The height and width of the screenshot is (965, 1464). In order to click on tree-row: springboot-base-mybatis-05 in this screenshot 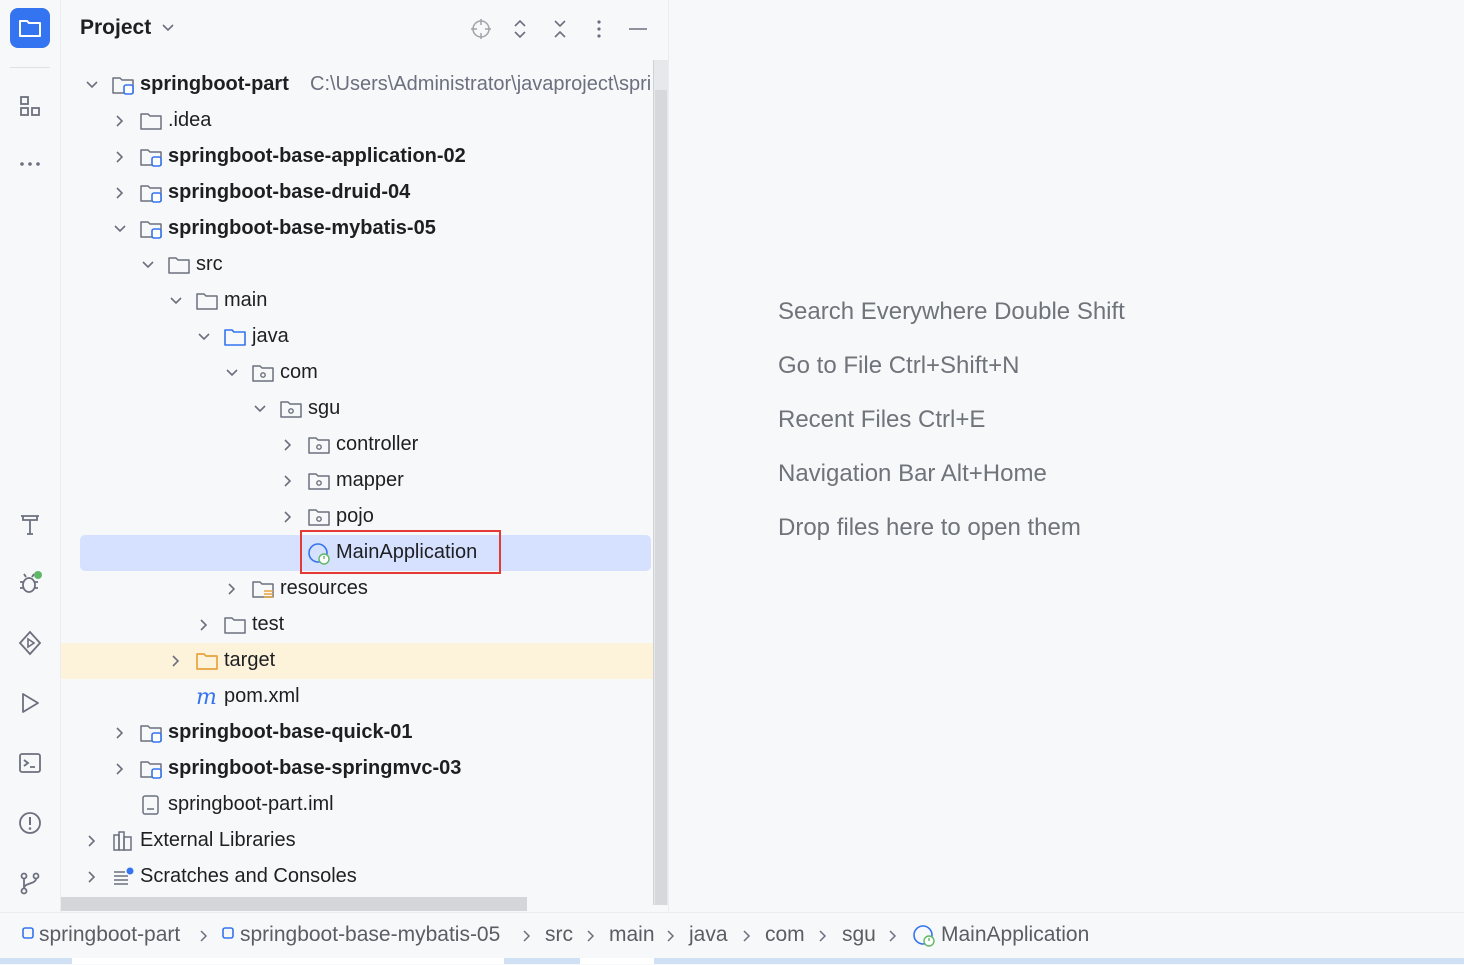, I will do `click(364, 229)`.